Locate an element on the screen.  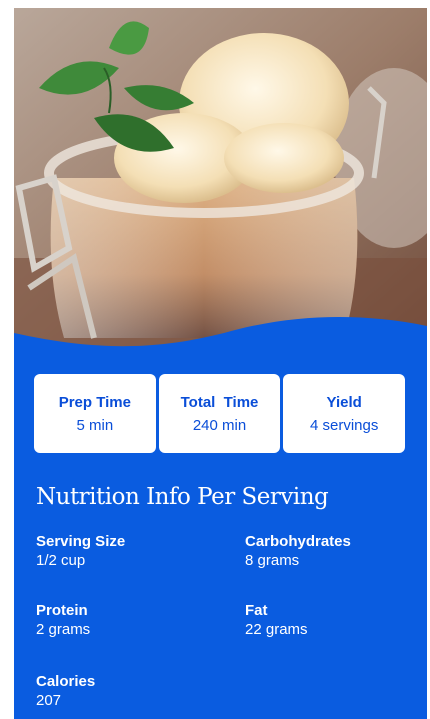
stat-yield: Yield 4 servings is located at coordinates (344, 413).